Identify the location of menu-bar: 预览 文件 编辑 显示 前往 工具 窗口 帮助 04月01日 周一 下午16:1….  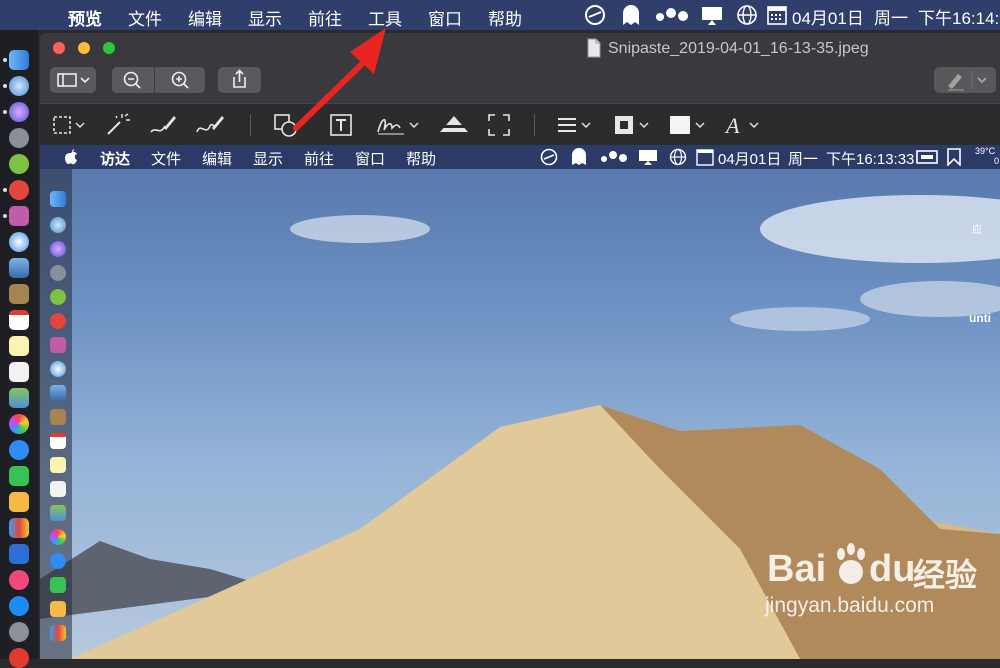
(500, 15).